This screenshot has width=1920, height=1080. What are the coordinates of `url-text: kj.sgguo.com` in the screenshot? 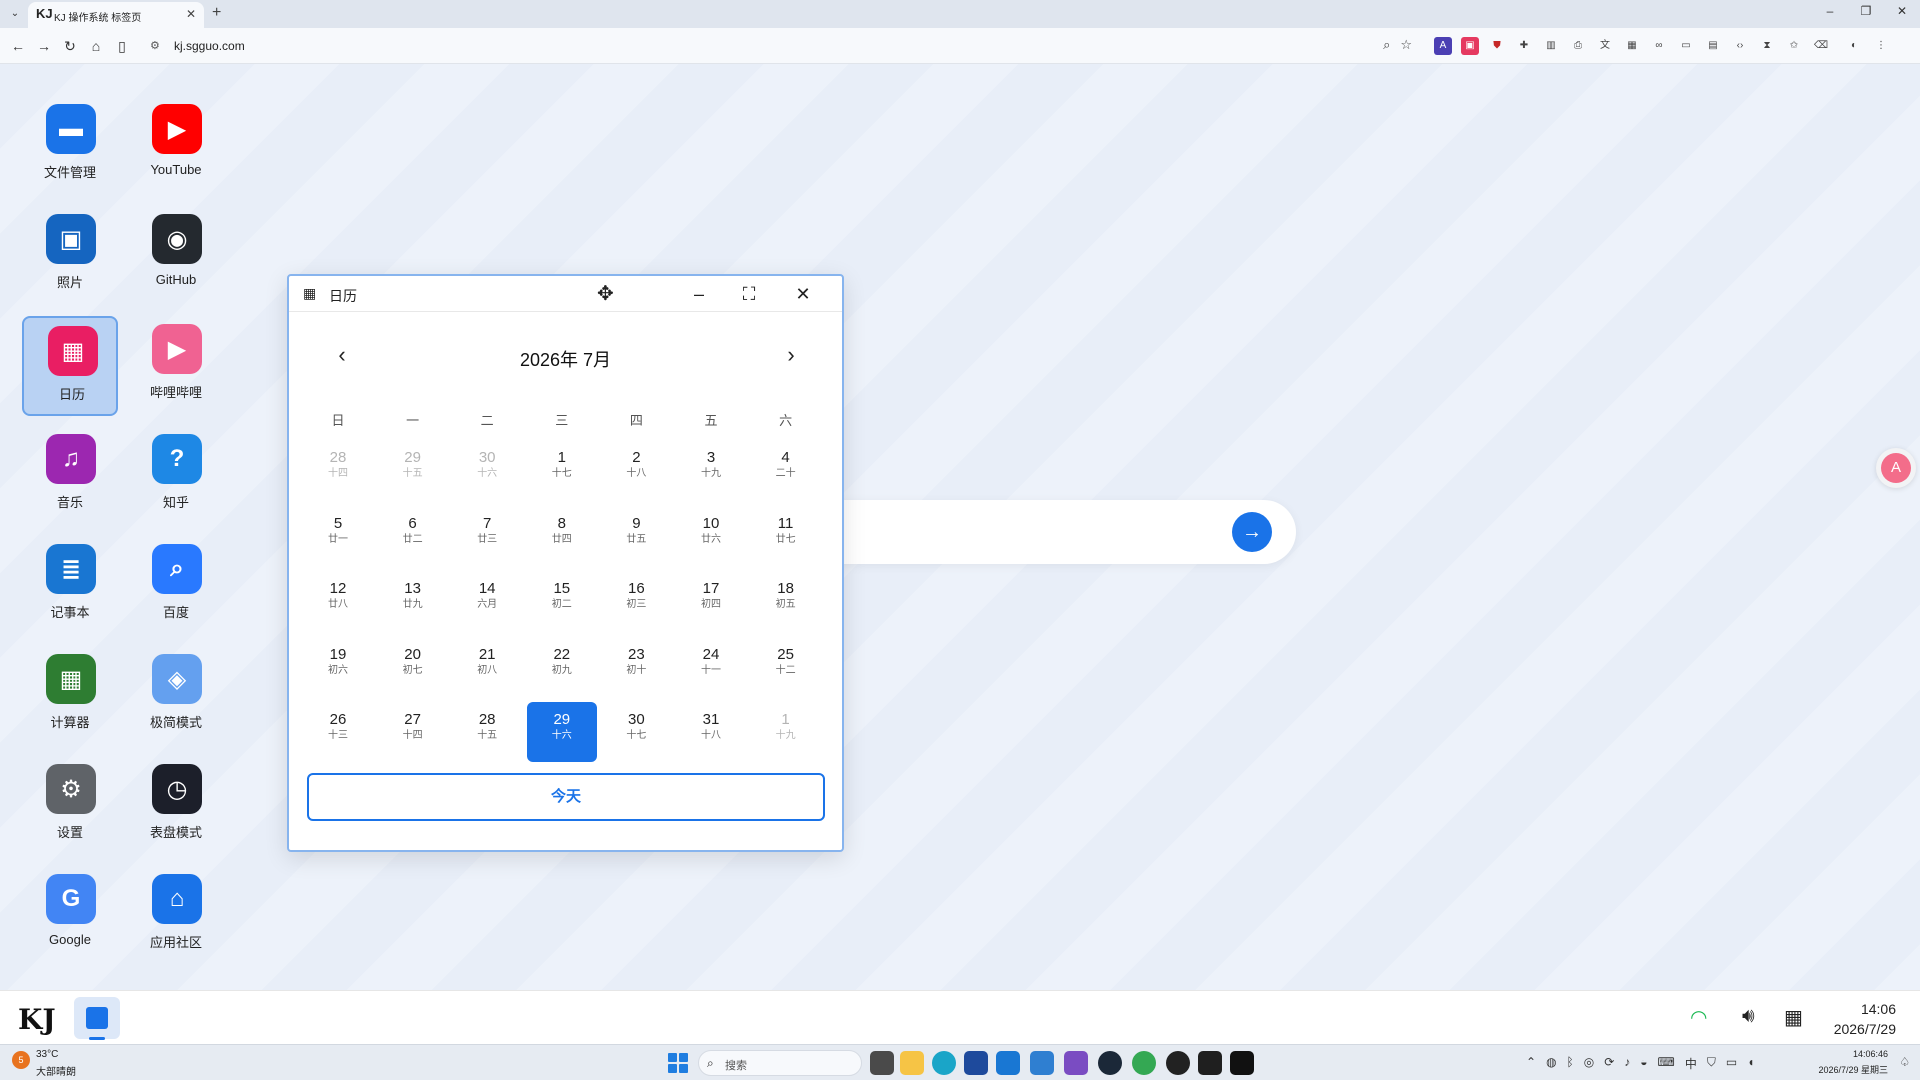 It's located at (209, 46).